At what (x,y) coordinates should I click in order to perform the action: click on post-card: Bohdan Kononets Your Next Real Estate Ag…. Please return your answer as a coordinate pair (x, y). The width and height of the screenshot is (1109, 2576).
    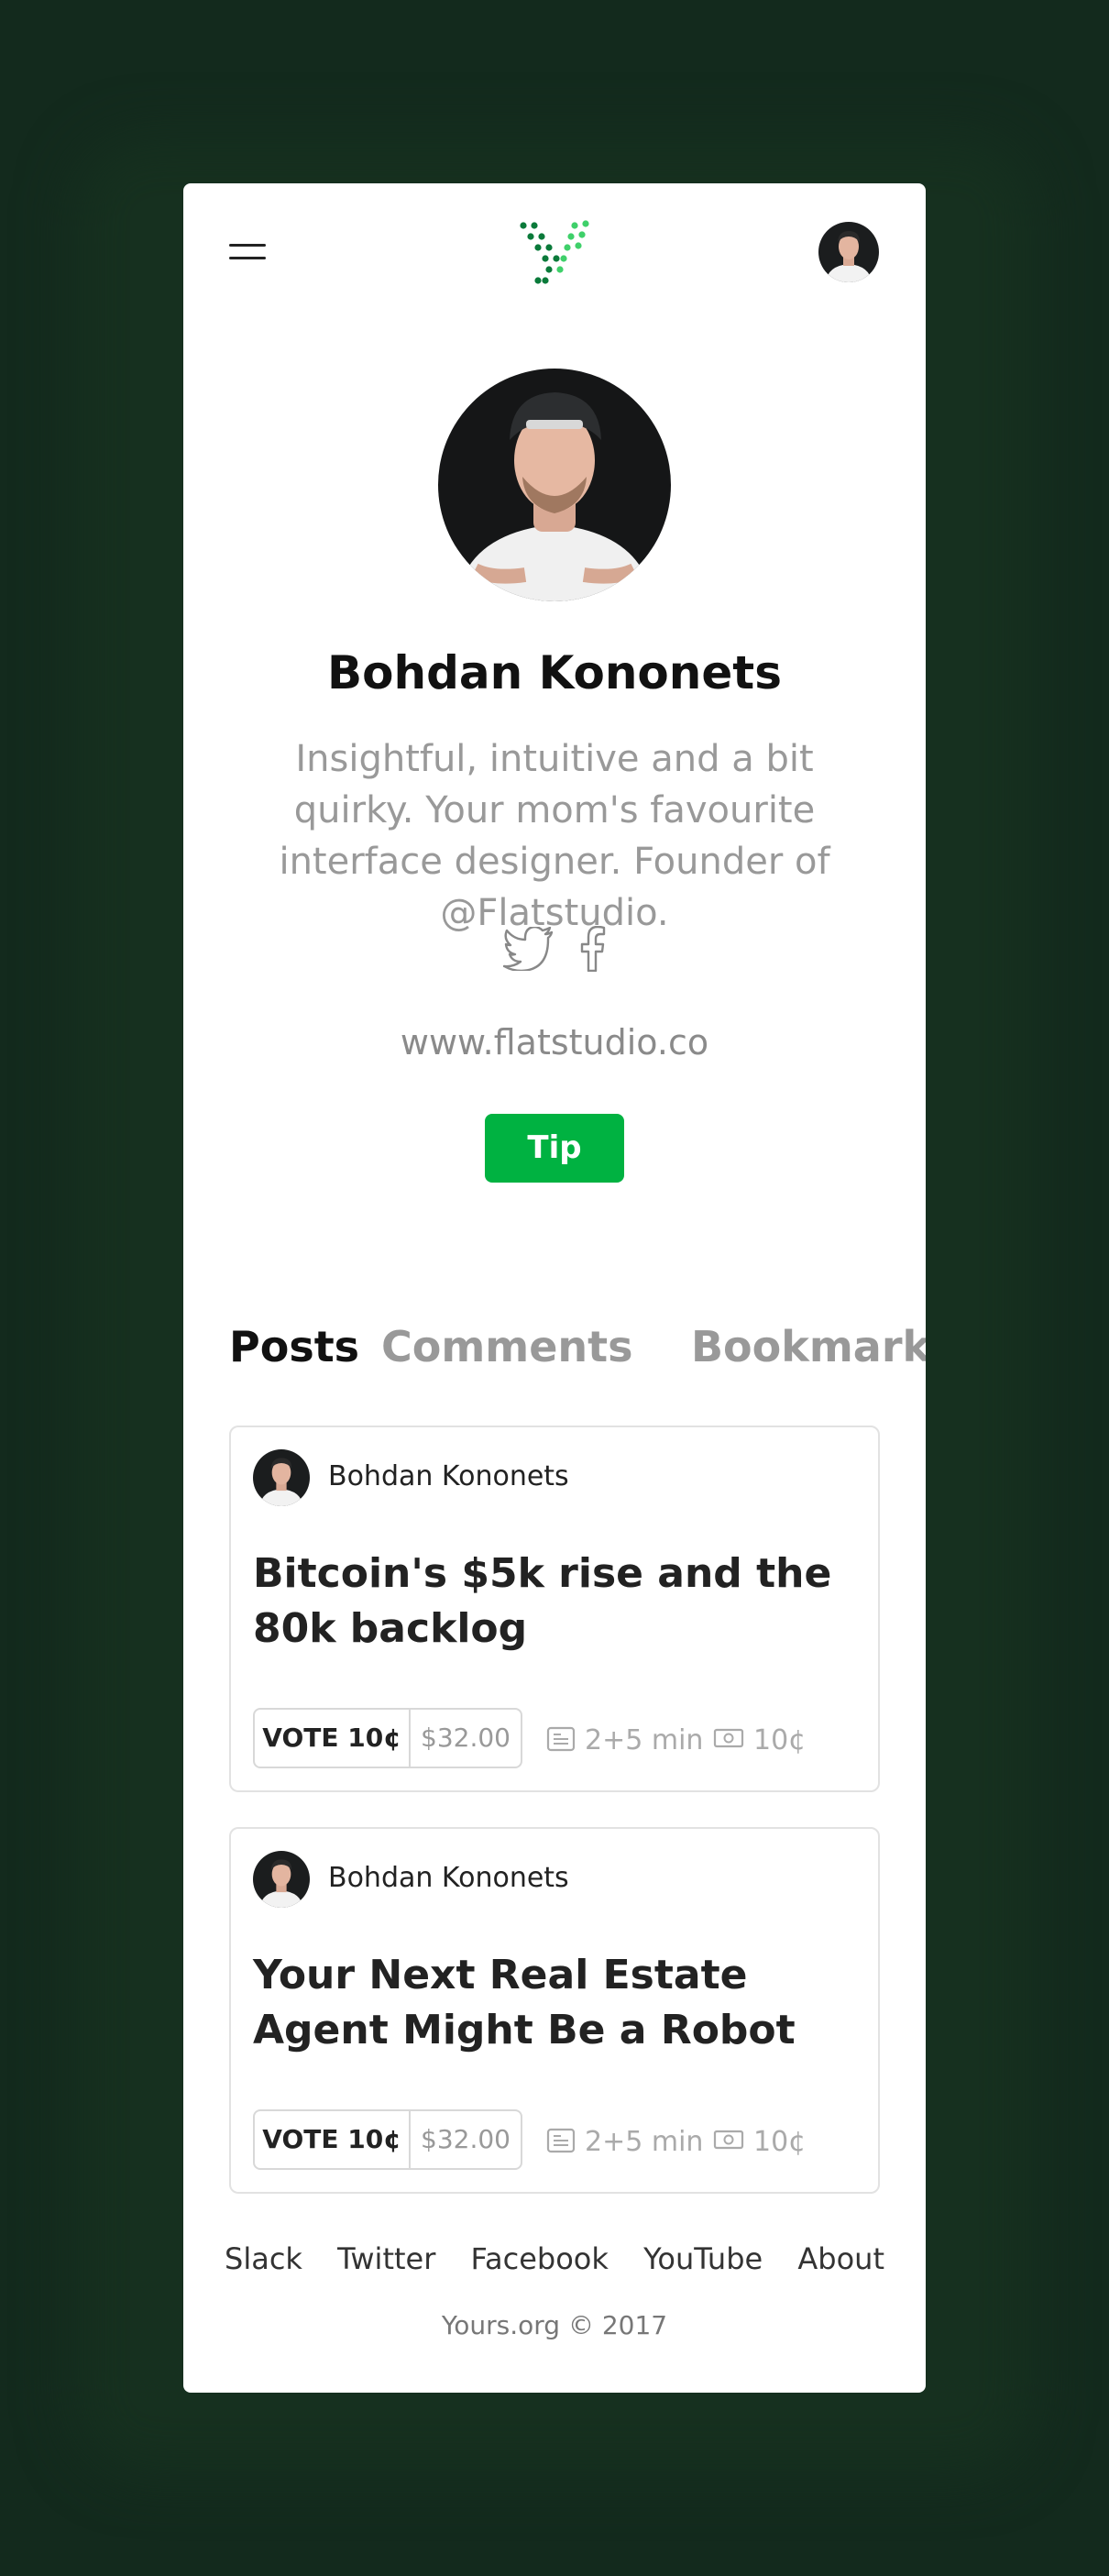
    Looking at the image, I should click on (554, 2011).